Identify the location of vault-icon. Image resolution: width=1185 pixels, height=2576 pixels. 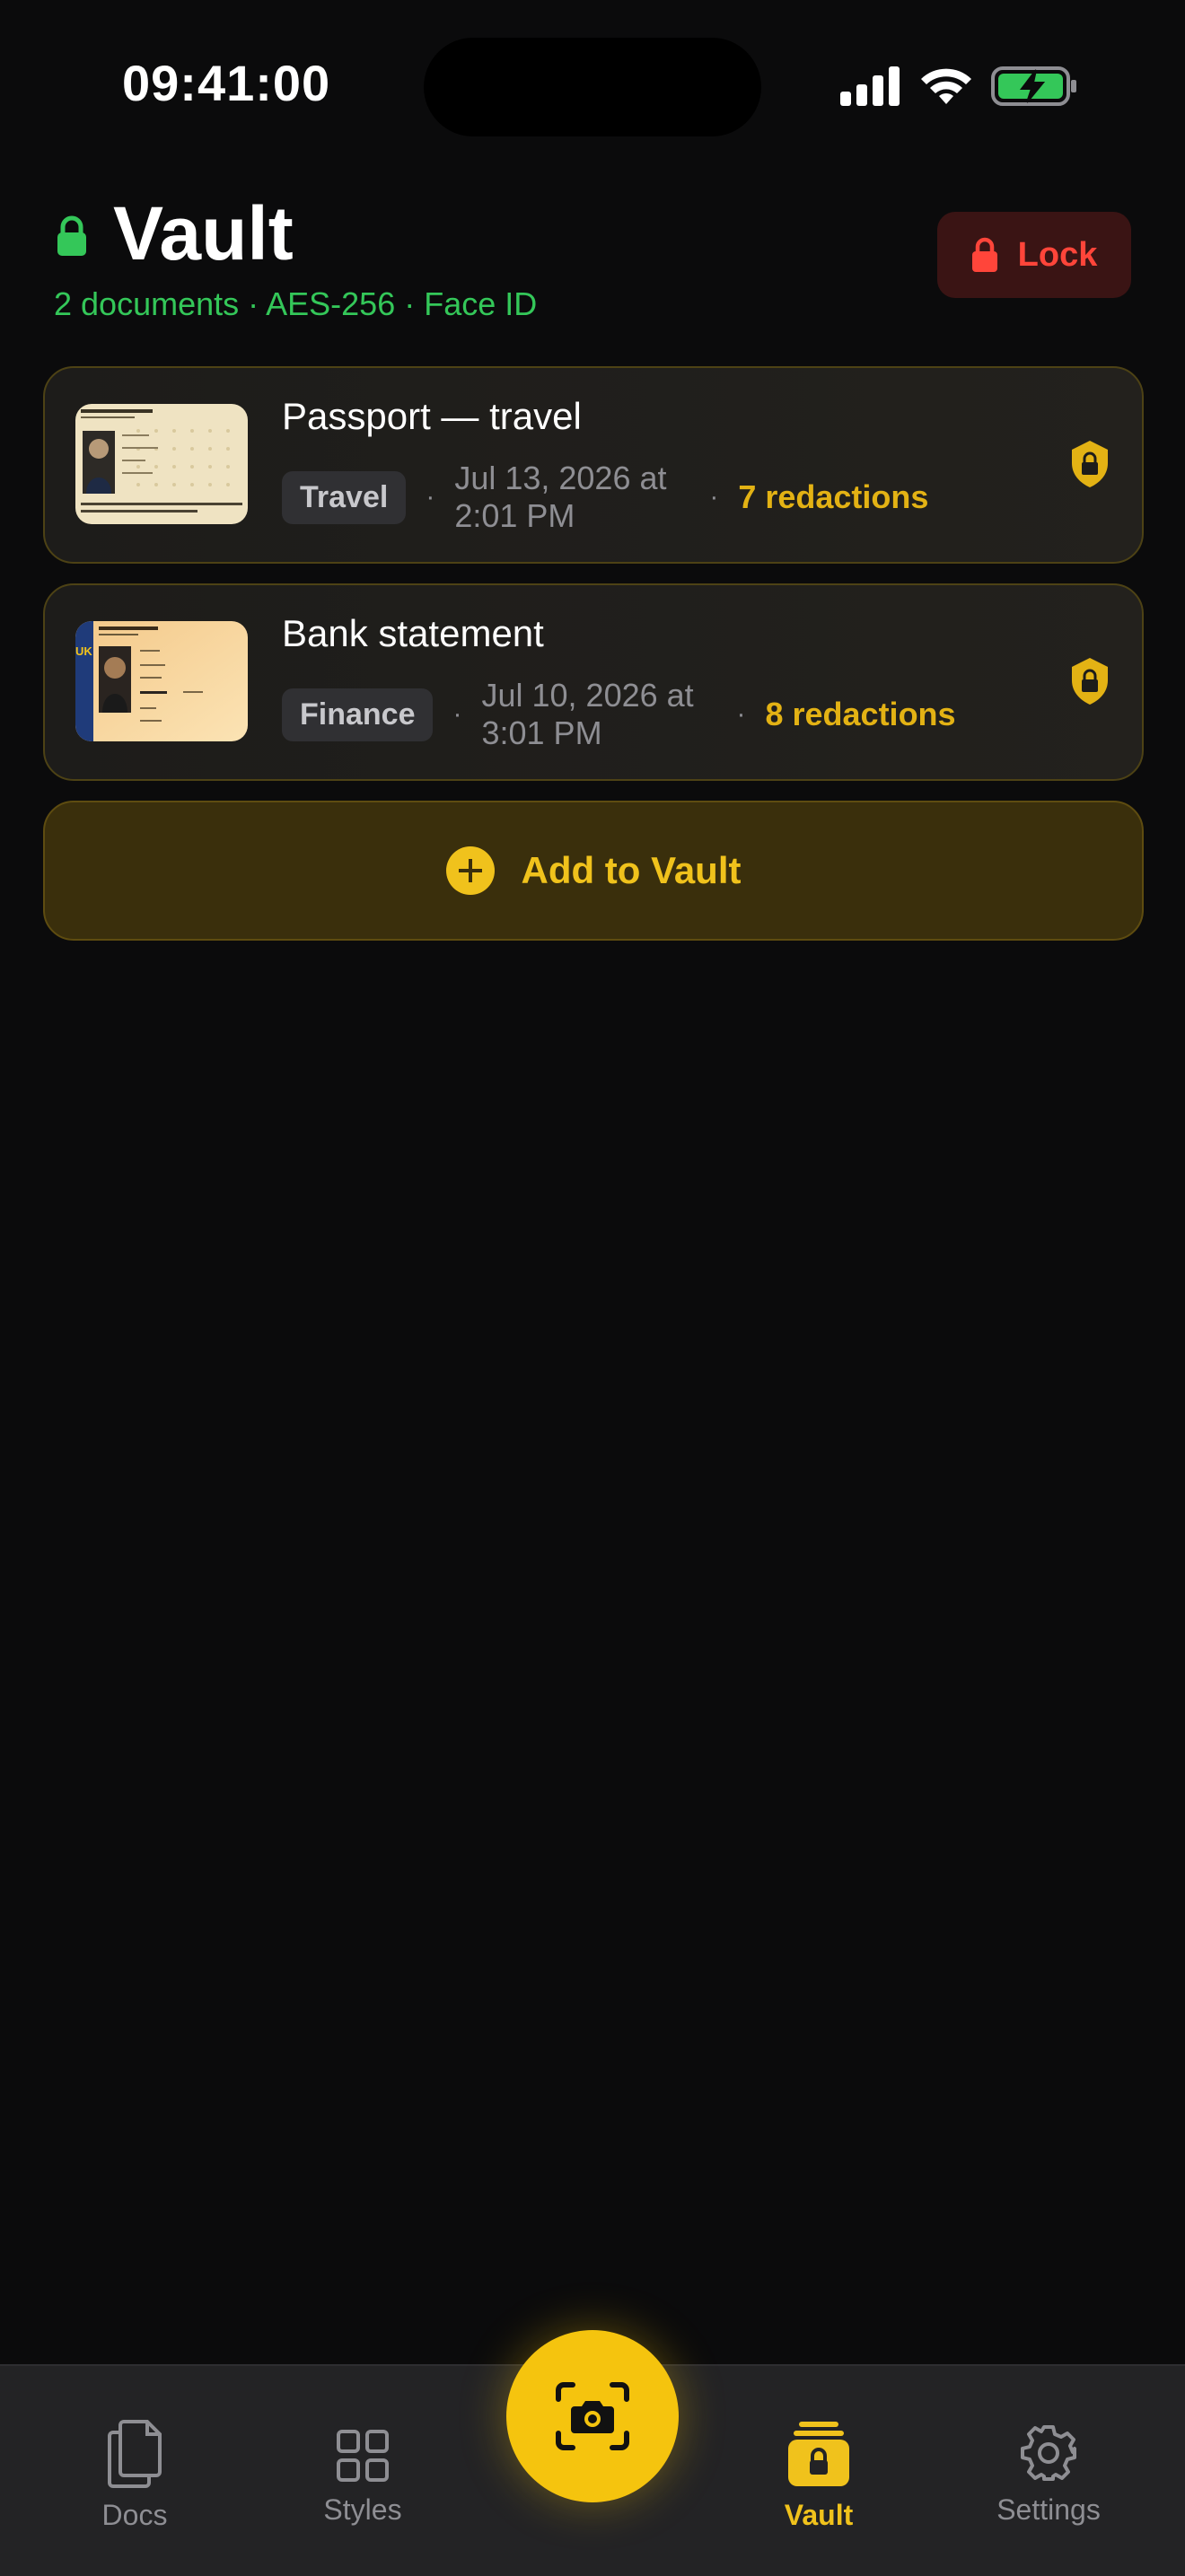
(818, 2454).